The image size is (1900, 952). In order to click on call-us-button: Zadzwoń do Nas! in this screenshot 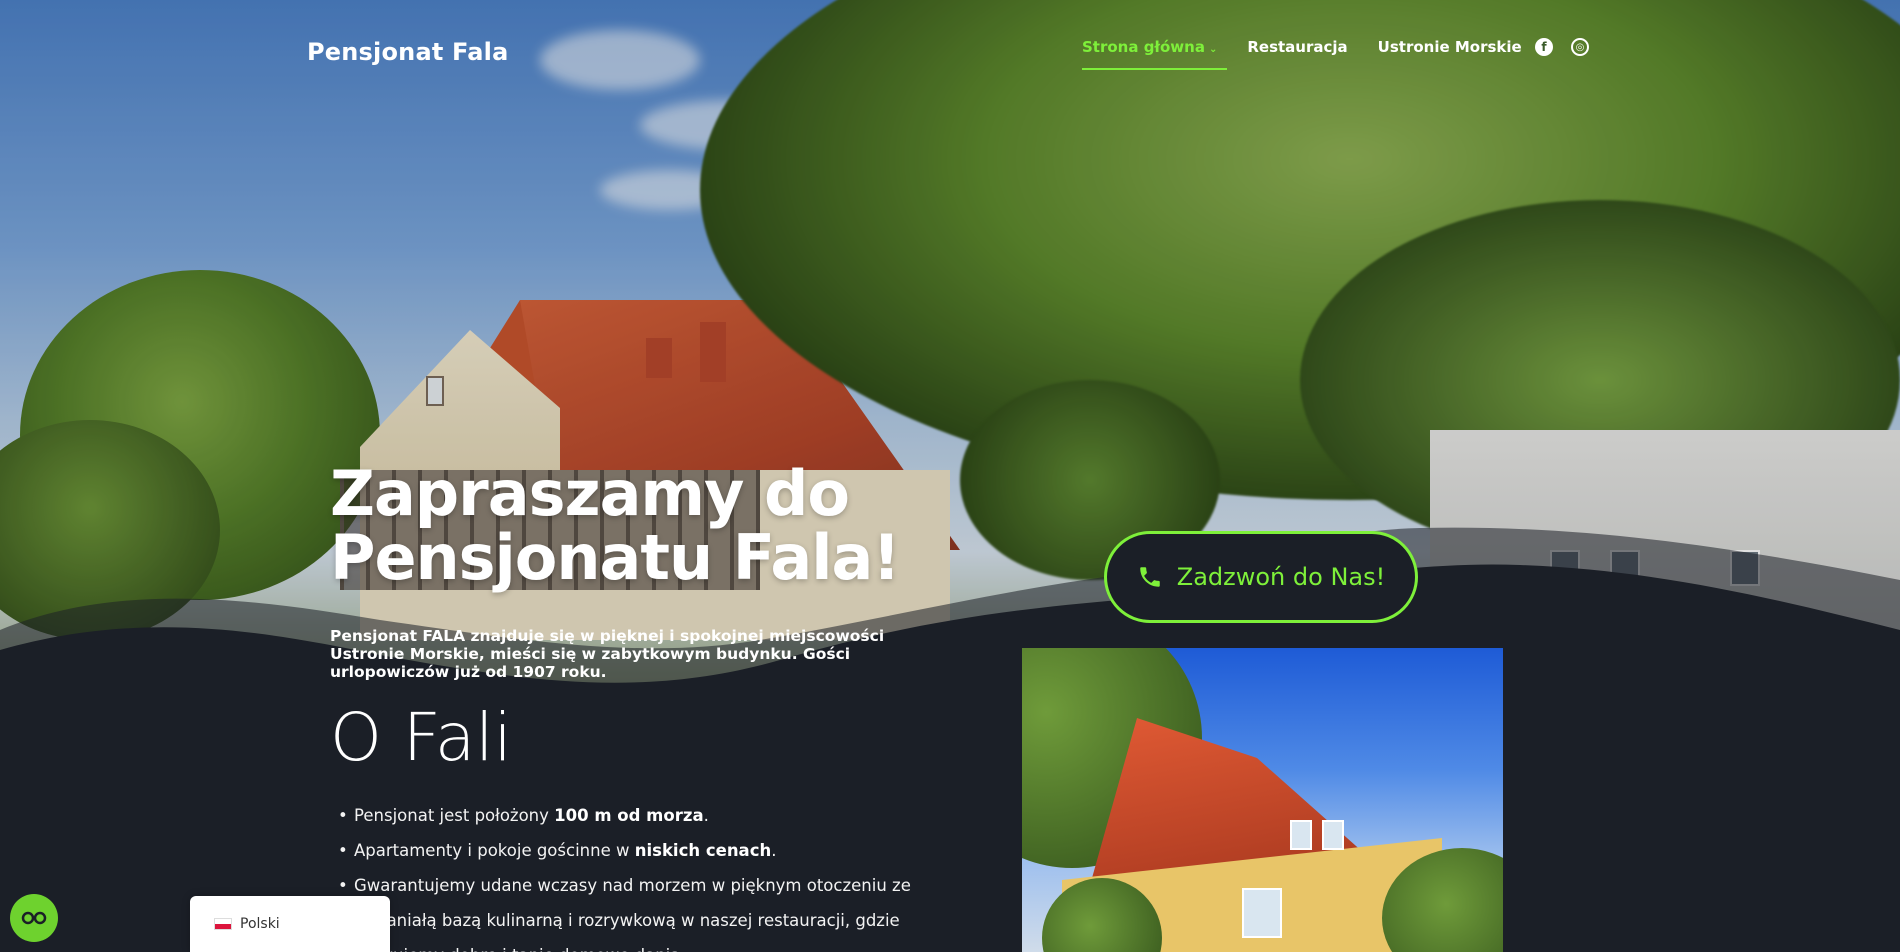, I will do `click(1261, 577)`.